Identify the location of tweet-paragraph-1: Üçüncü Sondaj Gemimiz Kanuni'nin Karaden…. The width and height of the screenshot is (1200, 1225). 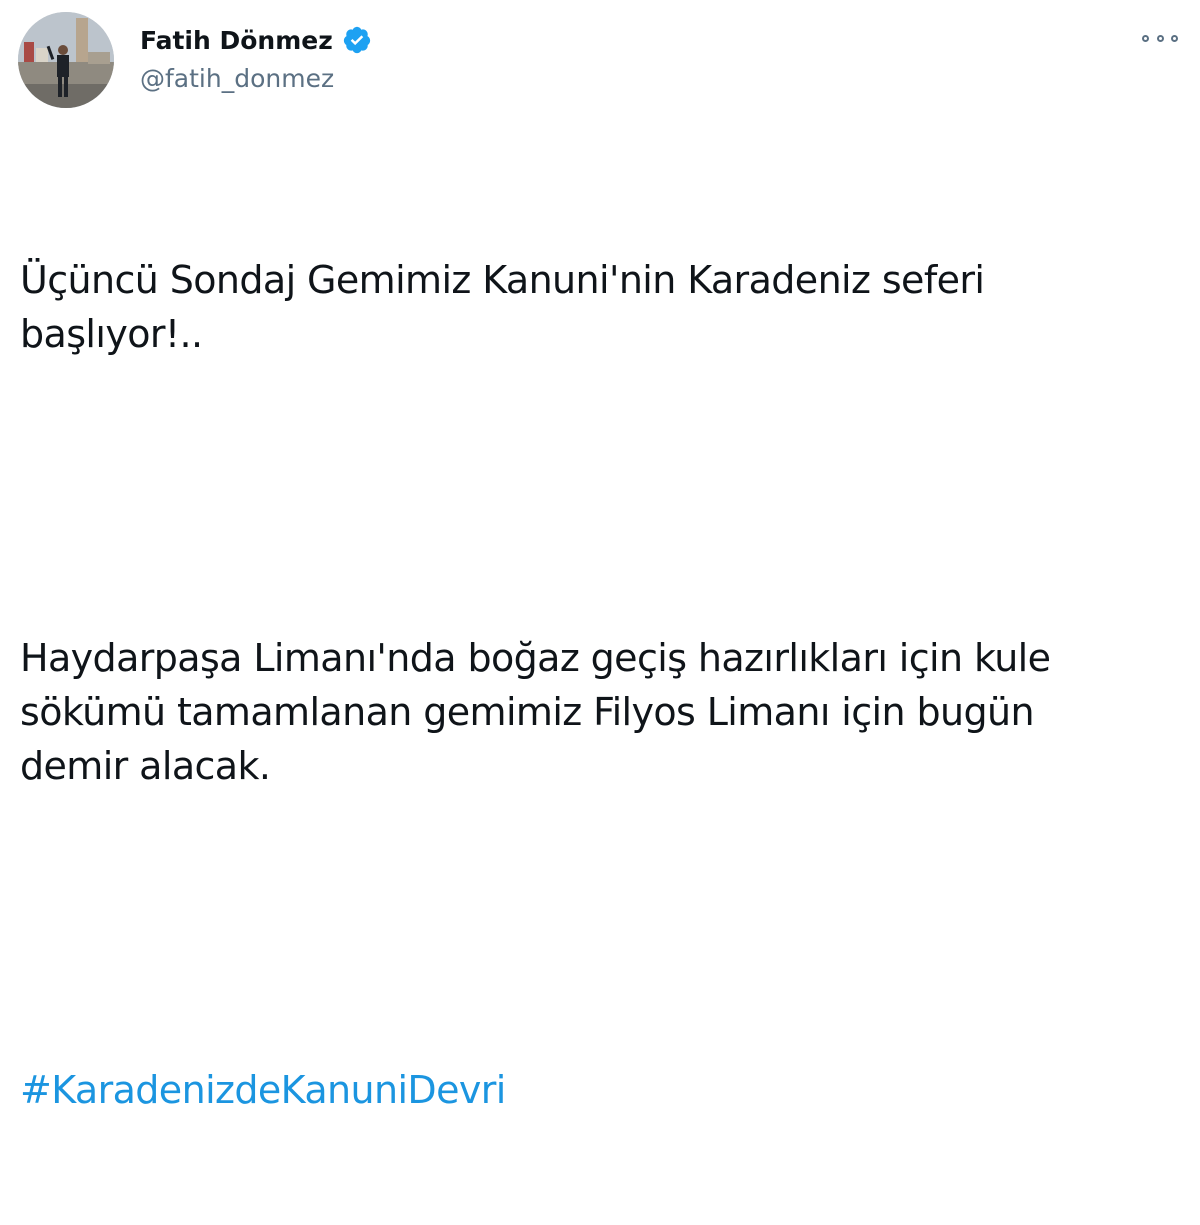
(502, 307).